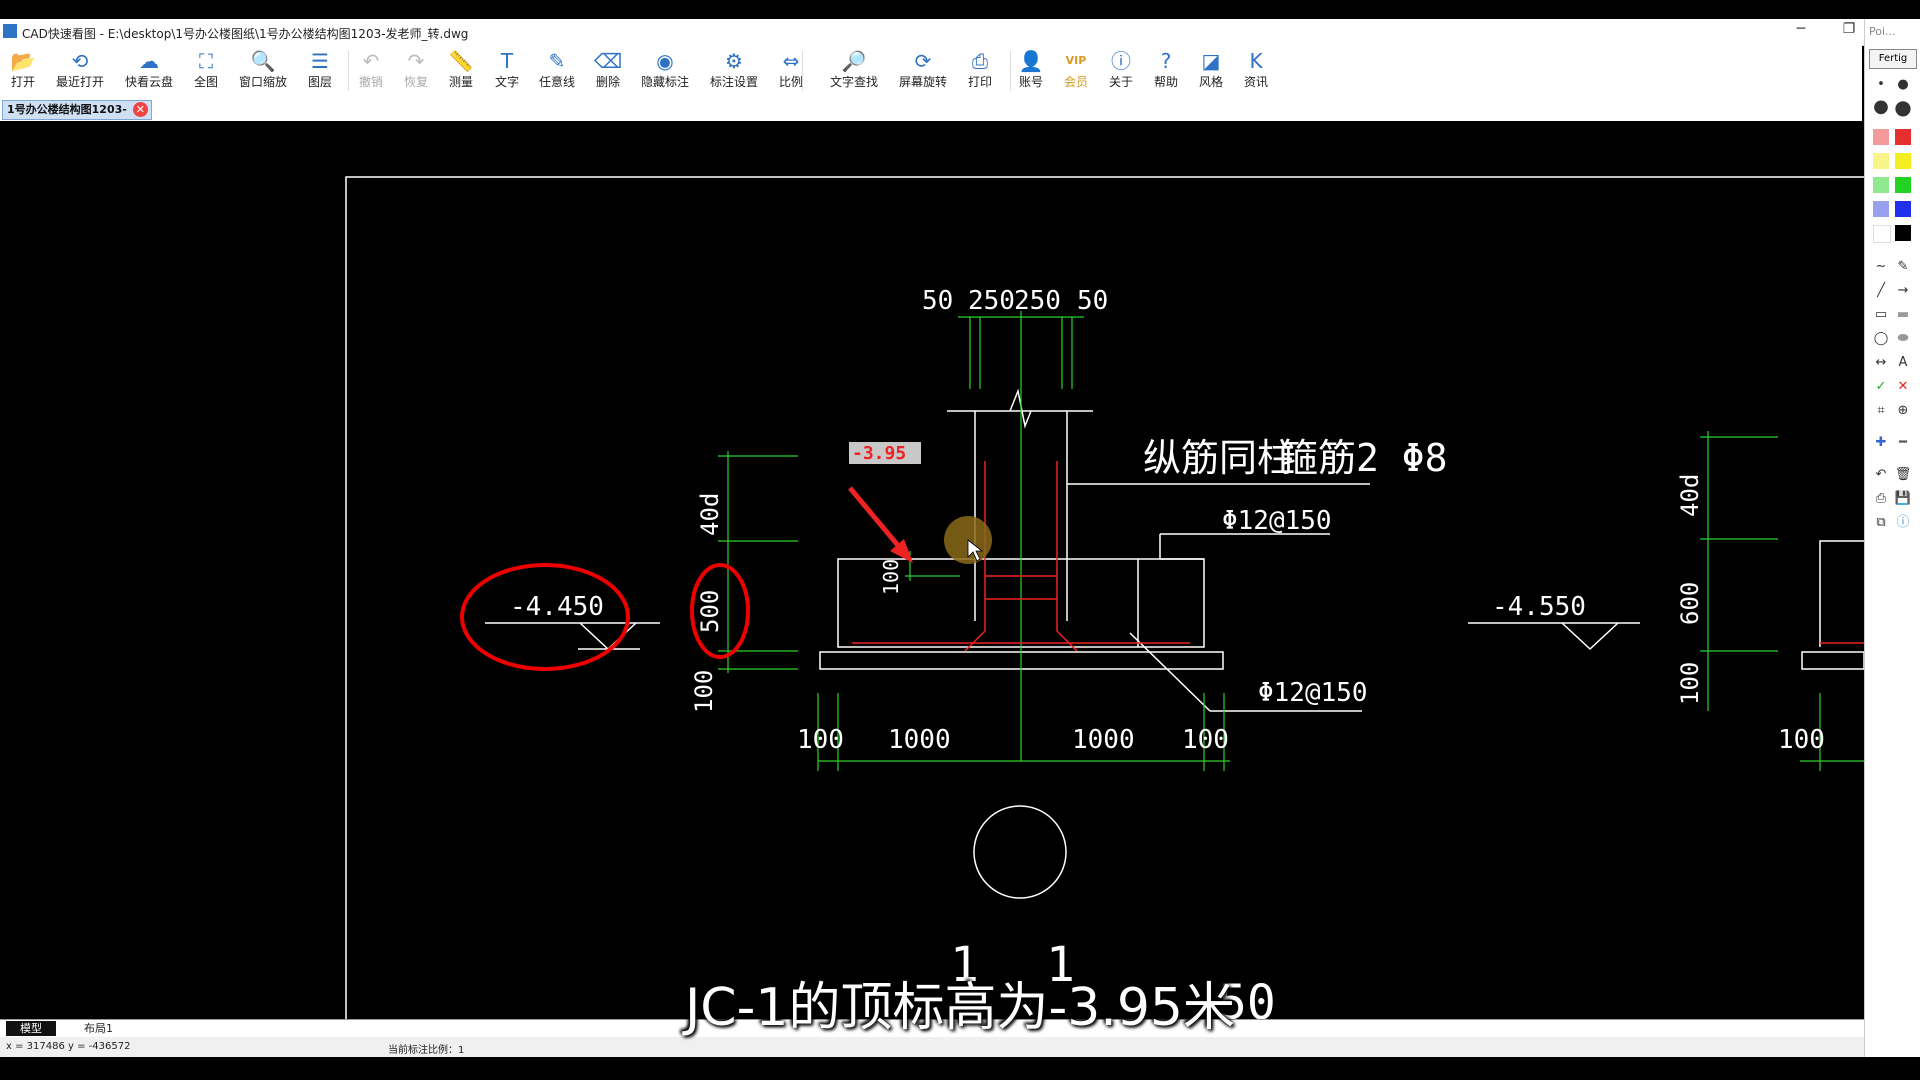  I want to click on copy-icon: ⧉, so click(1881, 523).